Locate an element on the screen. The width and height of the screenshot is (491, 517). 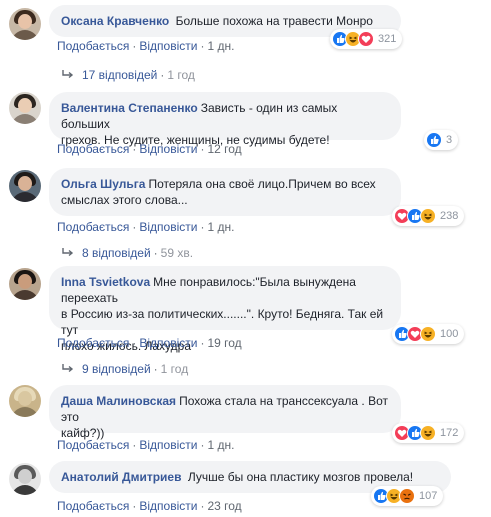
reactions-summary: 107 is located at coordinates (407, 496).